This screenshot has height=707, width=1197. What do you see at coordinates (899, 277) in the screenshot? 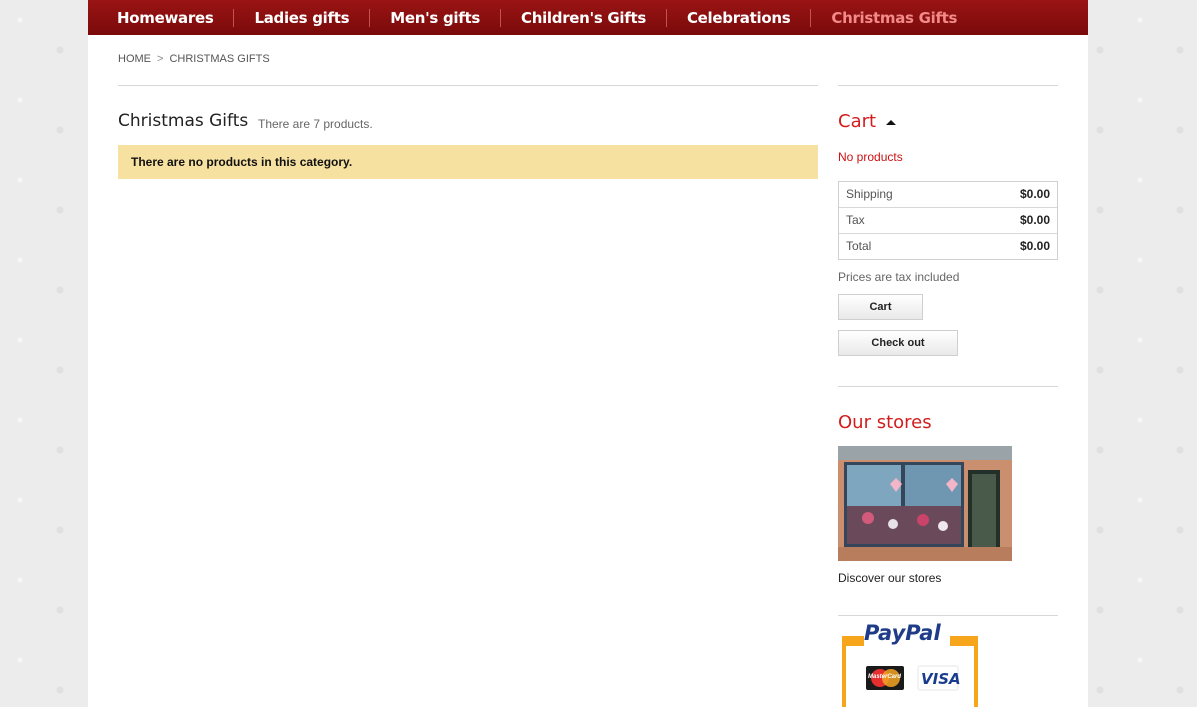
I see `tax-note: Prices are tax included` at bounding box center [899, 277].